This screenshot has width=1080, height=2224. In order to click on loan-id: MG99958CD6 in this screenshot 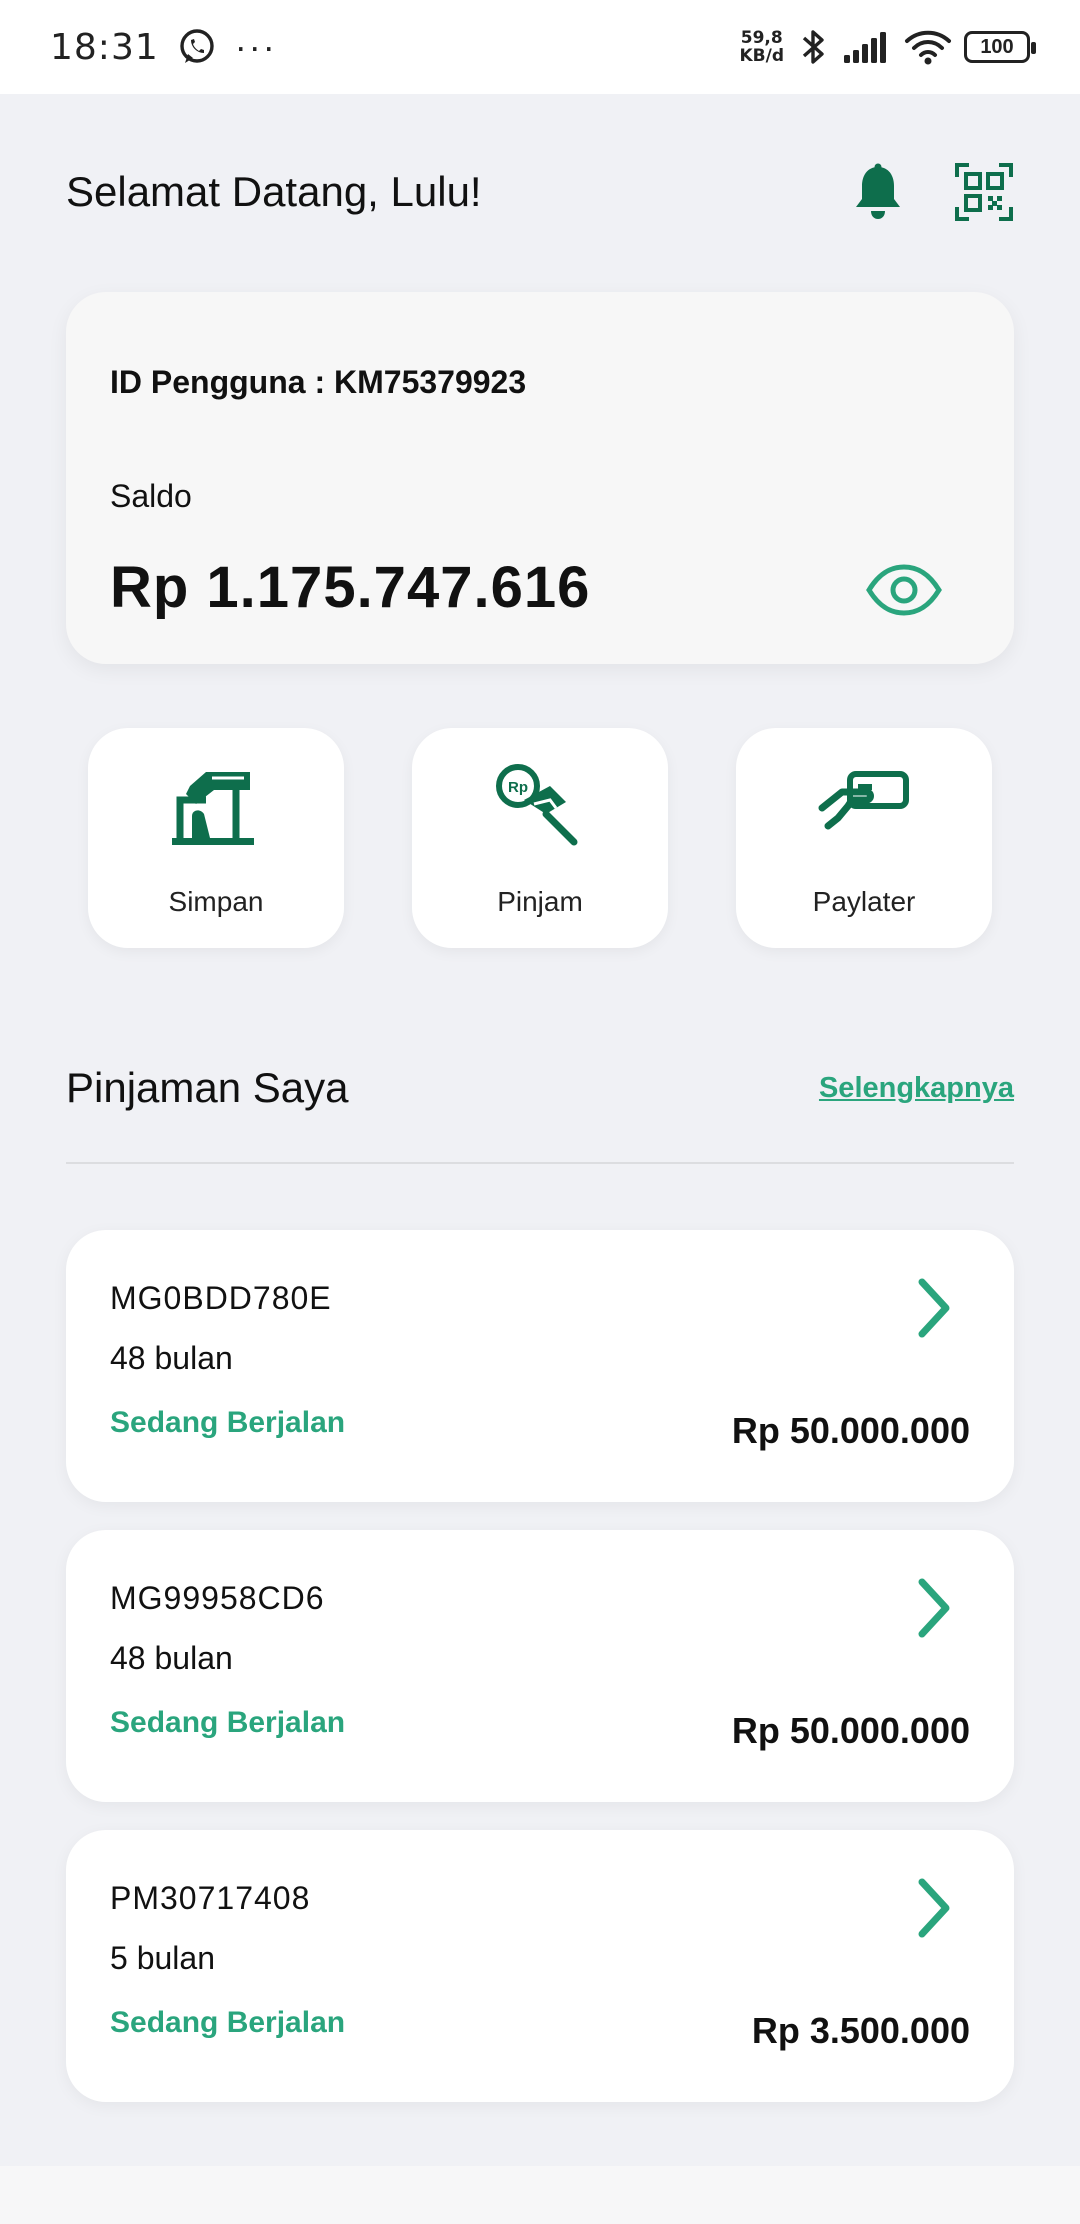, I will do `click(217, 1598)`.